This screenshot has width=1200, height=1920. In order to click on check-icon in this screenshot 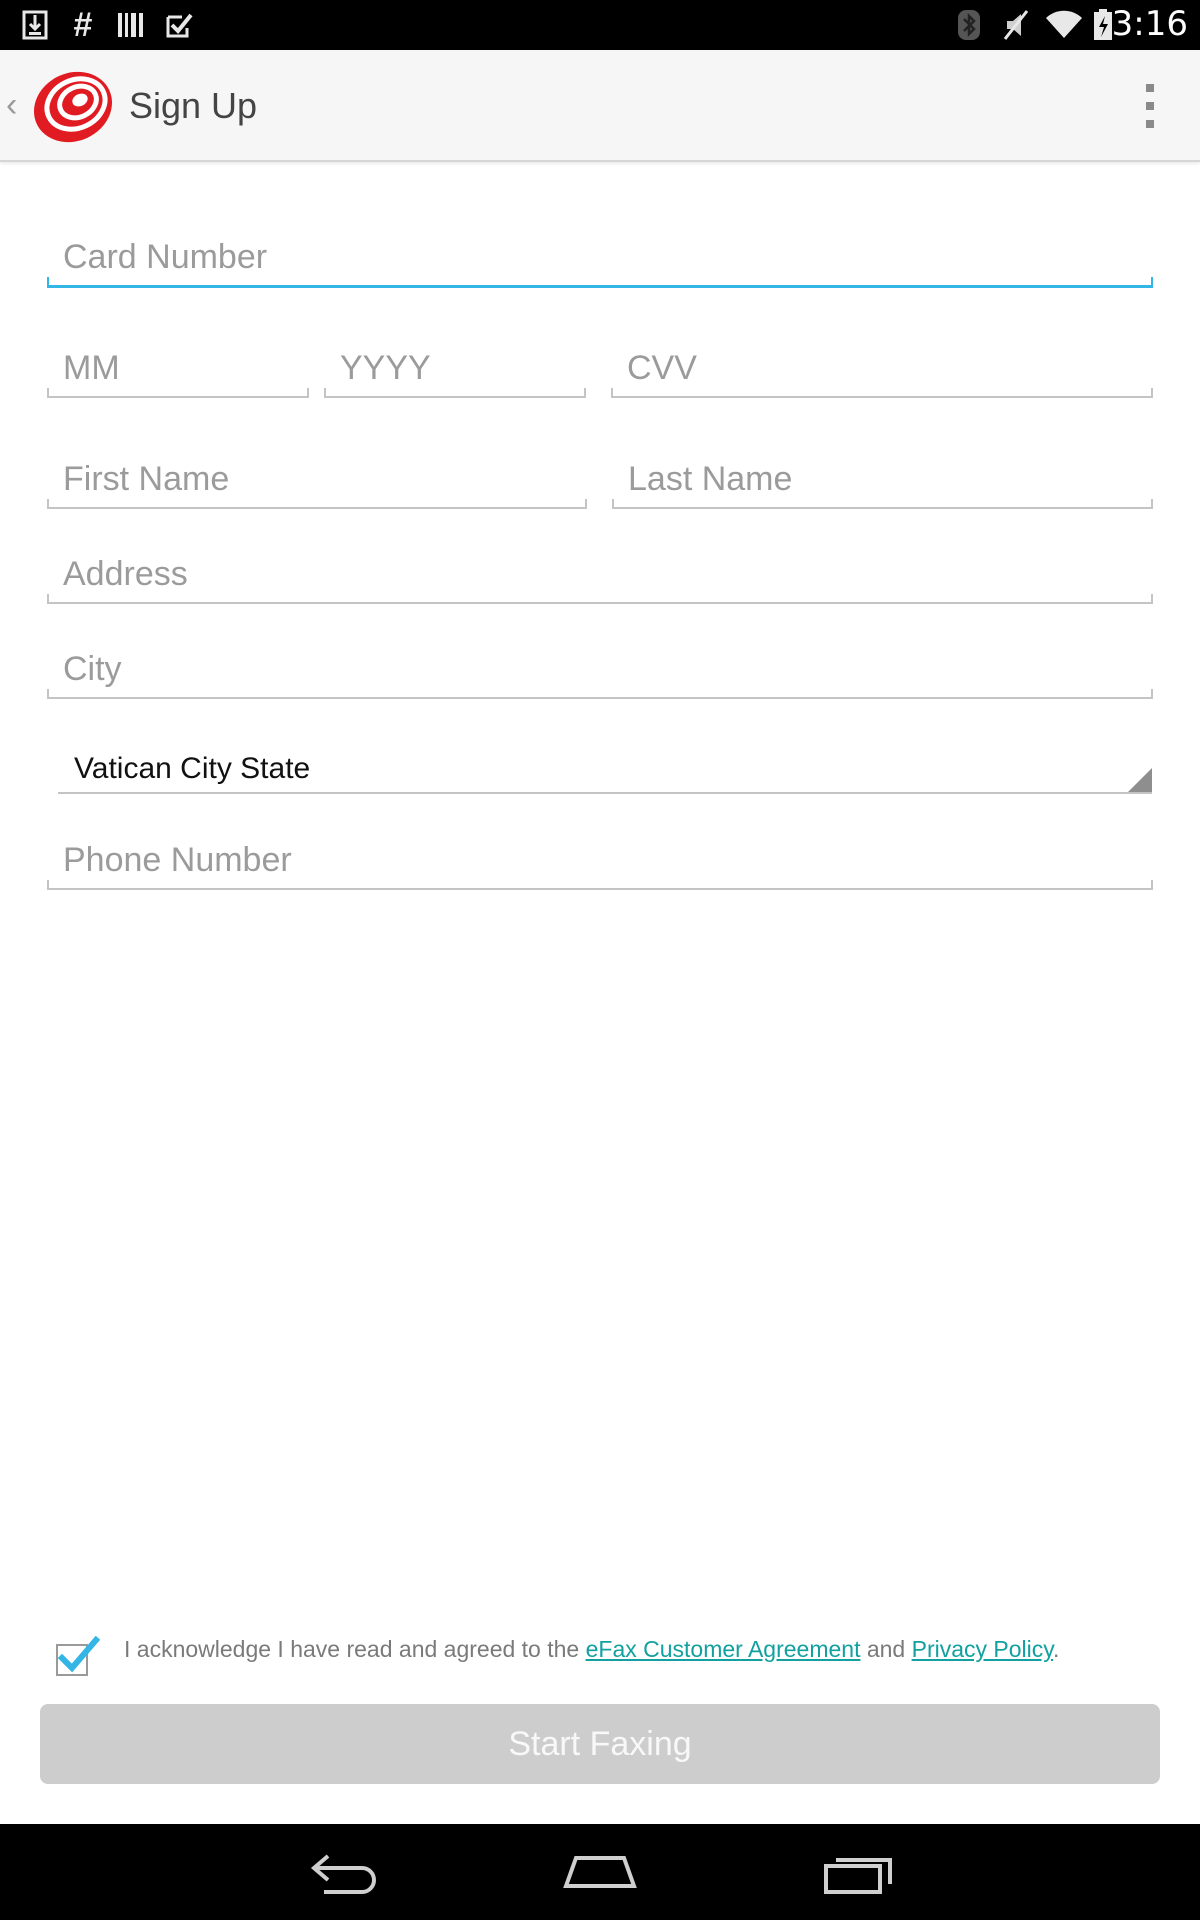, I will do `click(78, 1654)`.